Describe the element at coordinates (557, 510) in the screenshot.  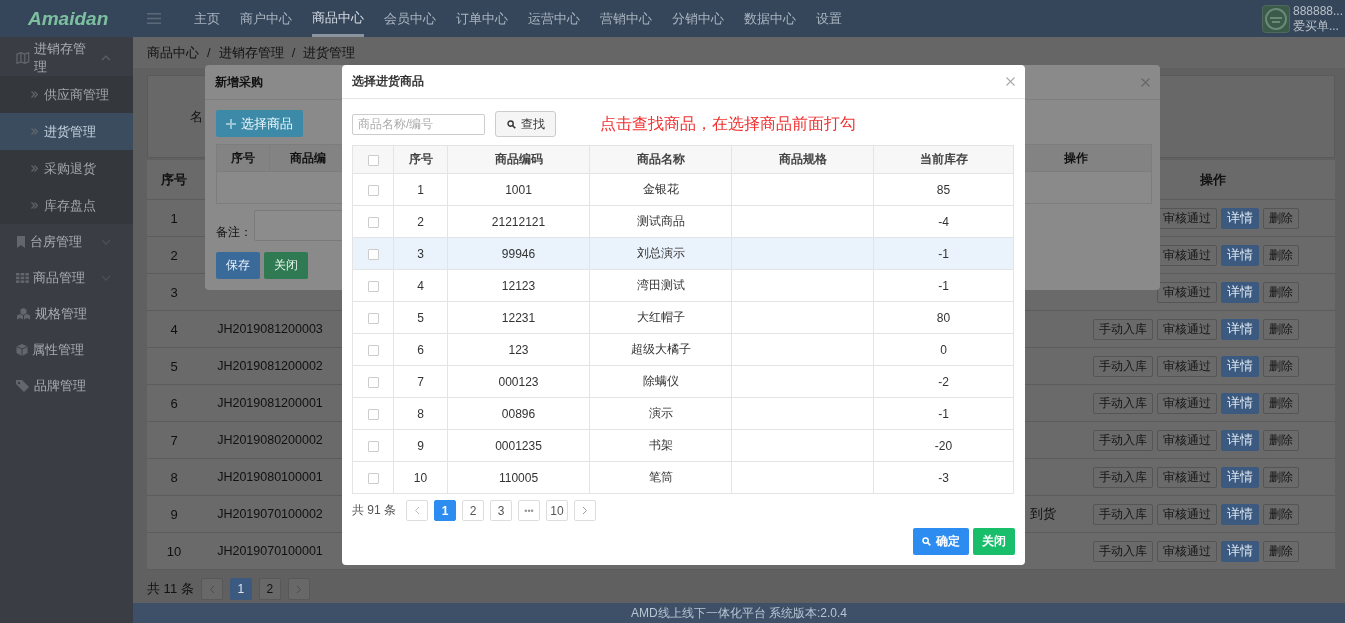
I see `page-button: 10` at that location.